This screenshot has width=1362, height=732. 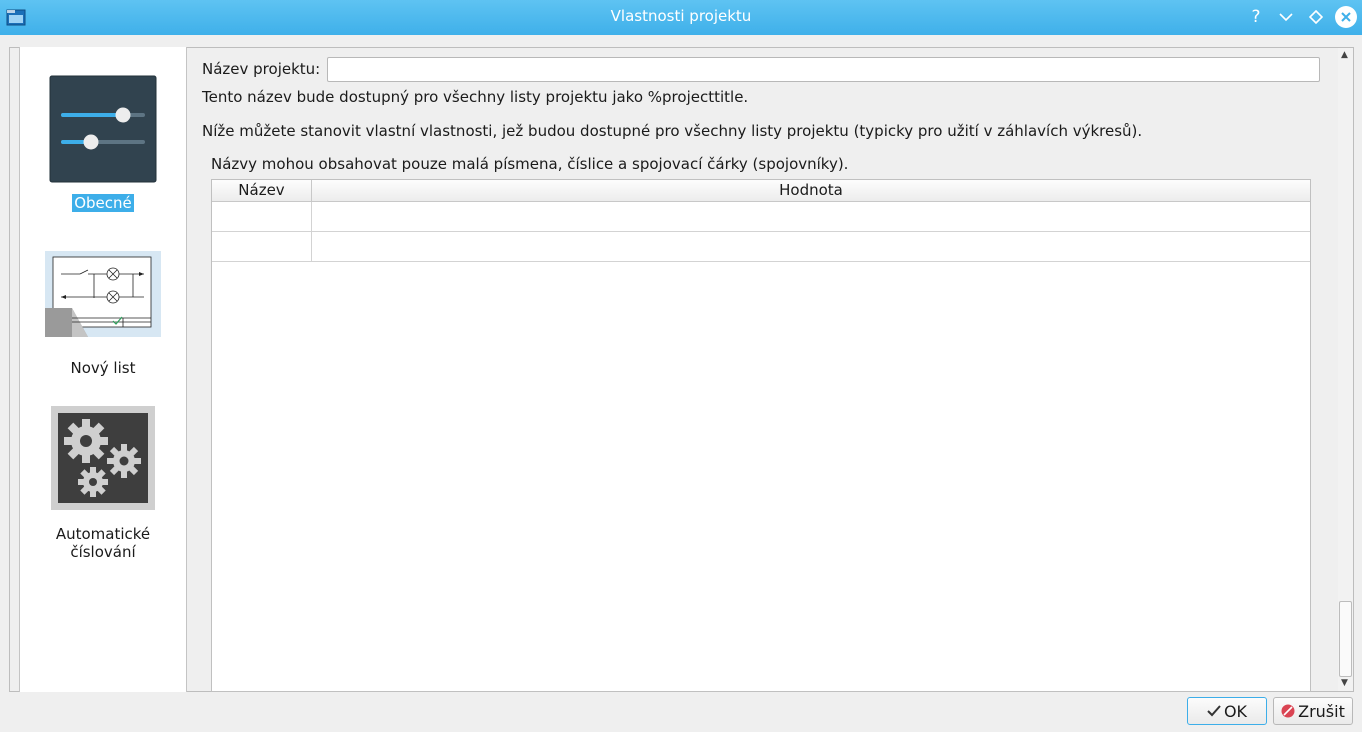 I want to click on sidebar-item-label-line2: číslování, so click(x=103, y=552).